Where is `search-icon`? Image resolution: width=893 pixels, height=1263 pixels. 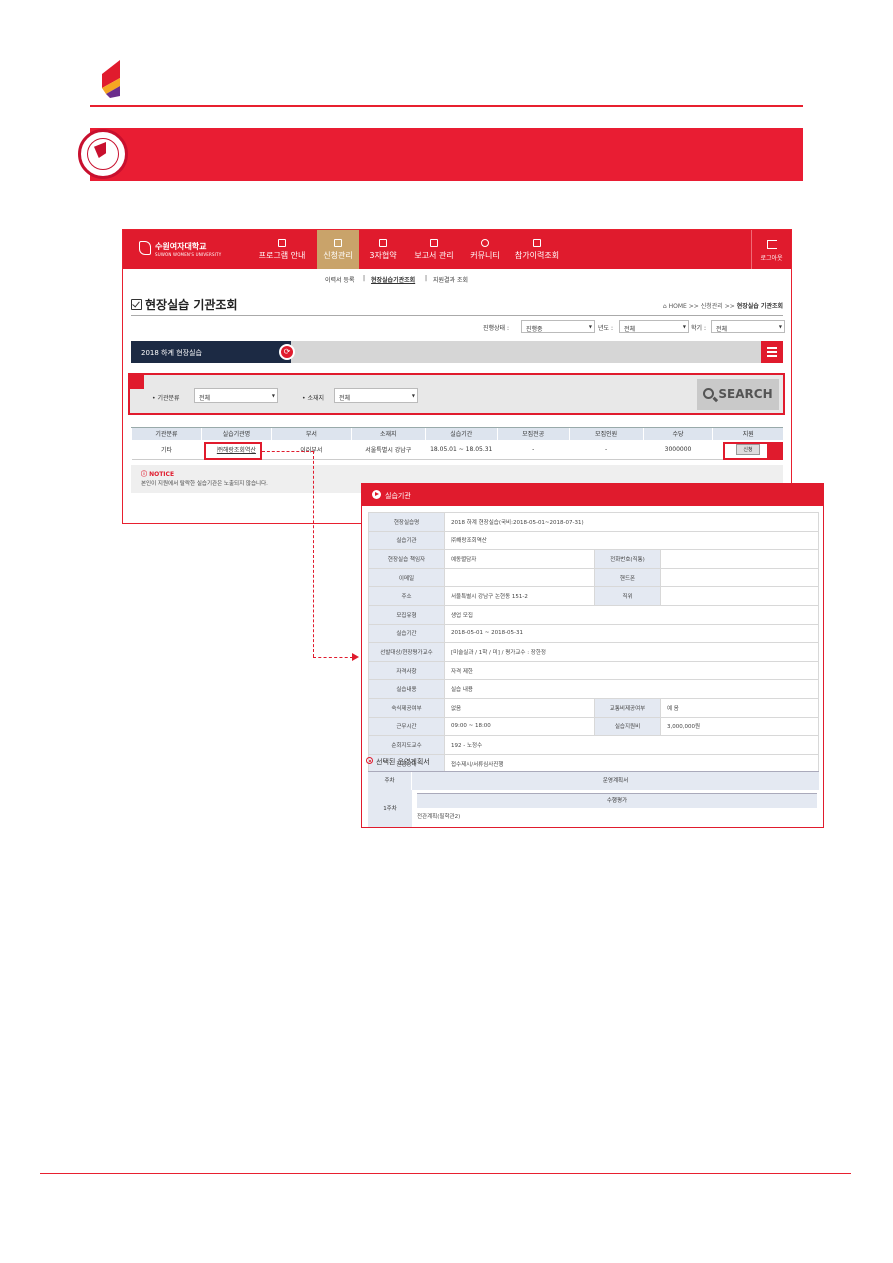
search-icon is located at coordinates (709, 393).